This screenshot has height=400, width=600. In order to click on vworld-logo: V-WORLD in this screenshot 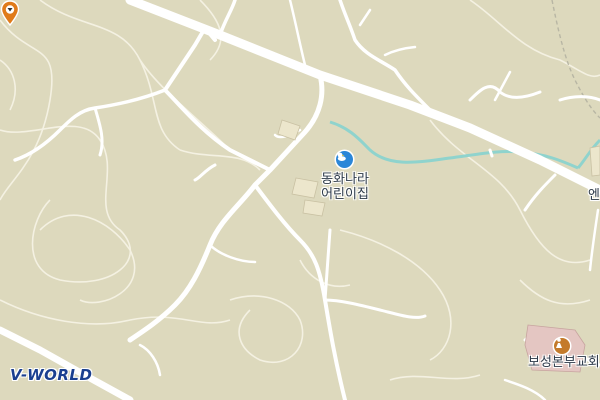, I will do `click(51, 375)`.